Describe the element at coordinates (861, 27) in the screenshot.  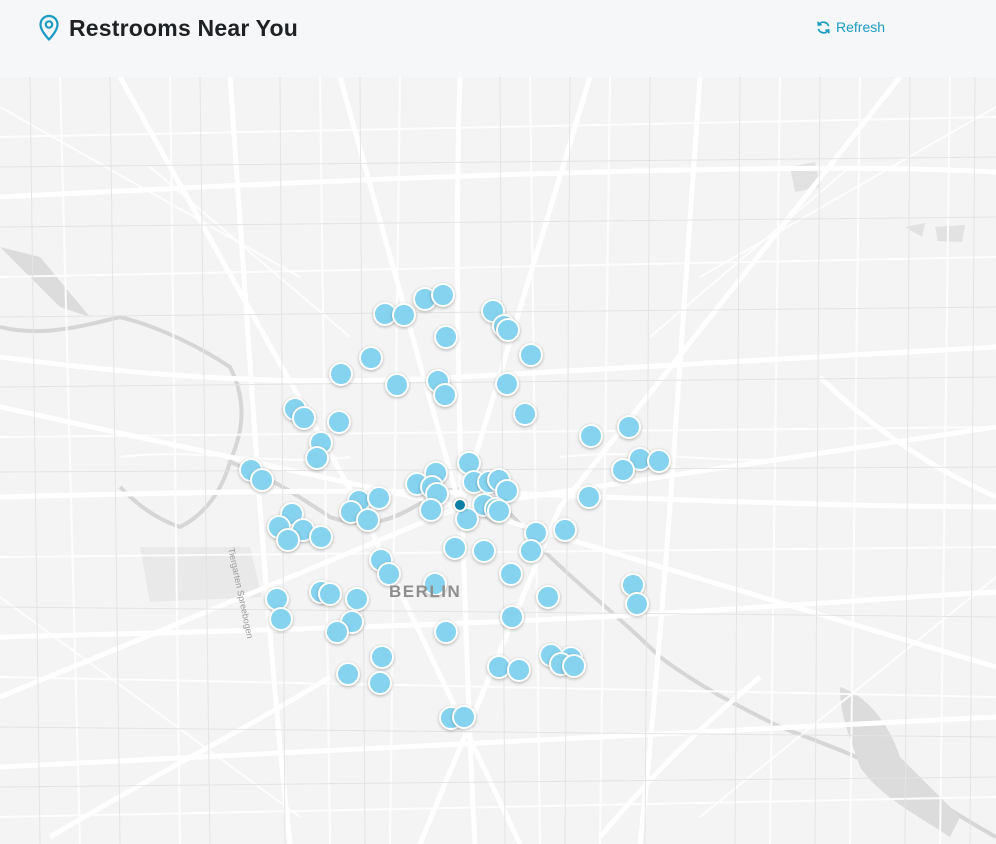
I see `refresh-label: Refresh` at that location.